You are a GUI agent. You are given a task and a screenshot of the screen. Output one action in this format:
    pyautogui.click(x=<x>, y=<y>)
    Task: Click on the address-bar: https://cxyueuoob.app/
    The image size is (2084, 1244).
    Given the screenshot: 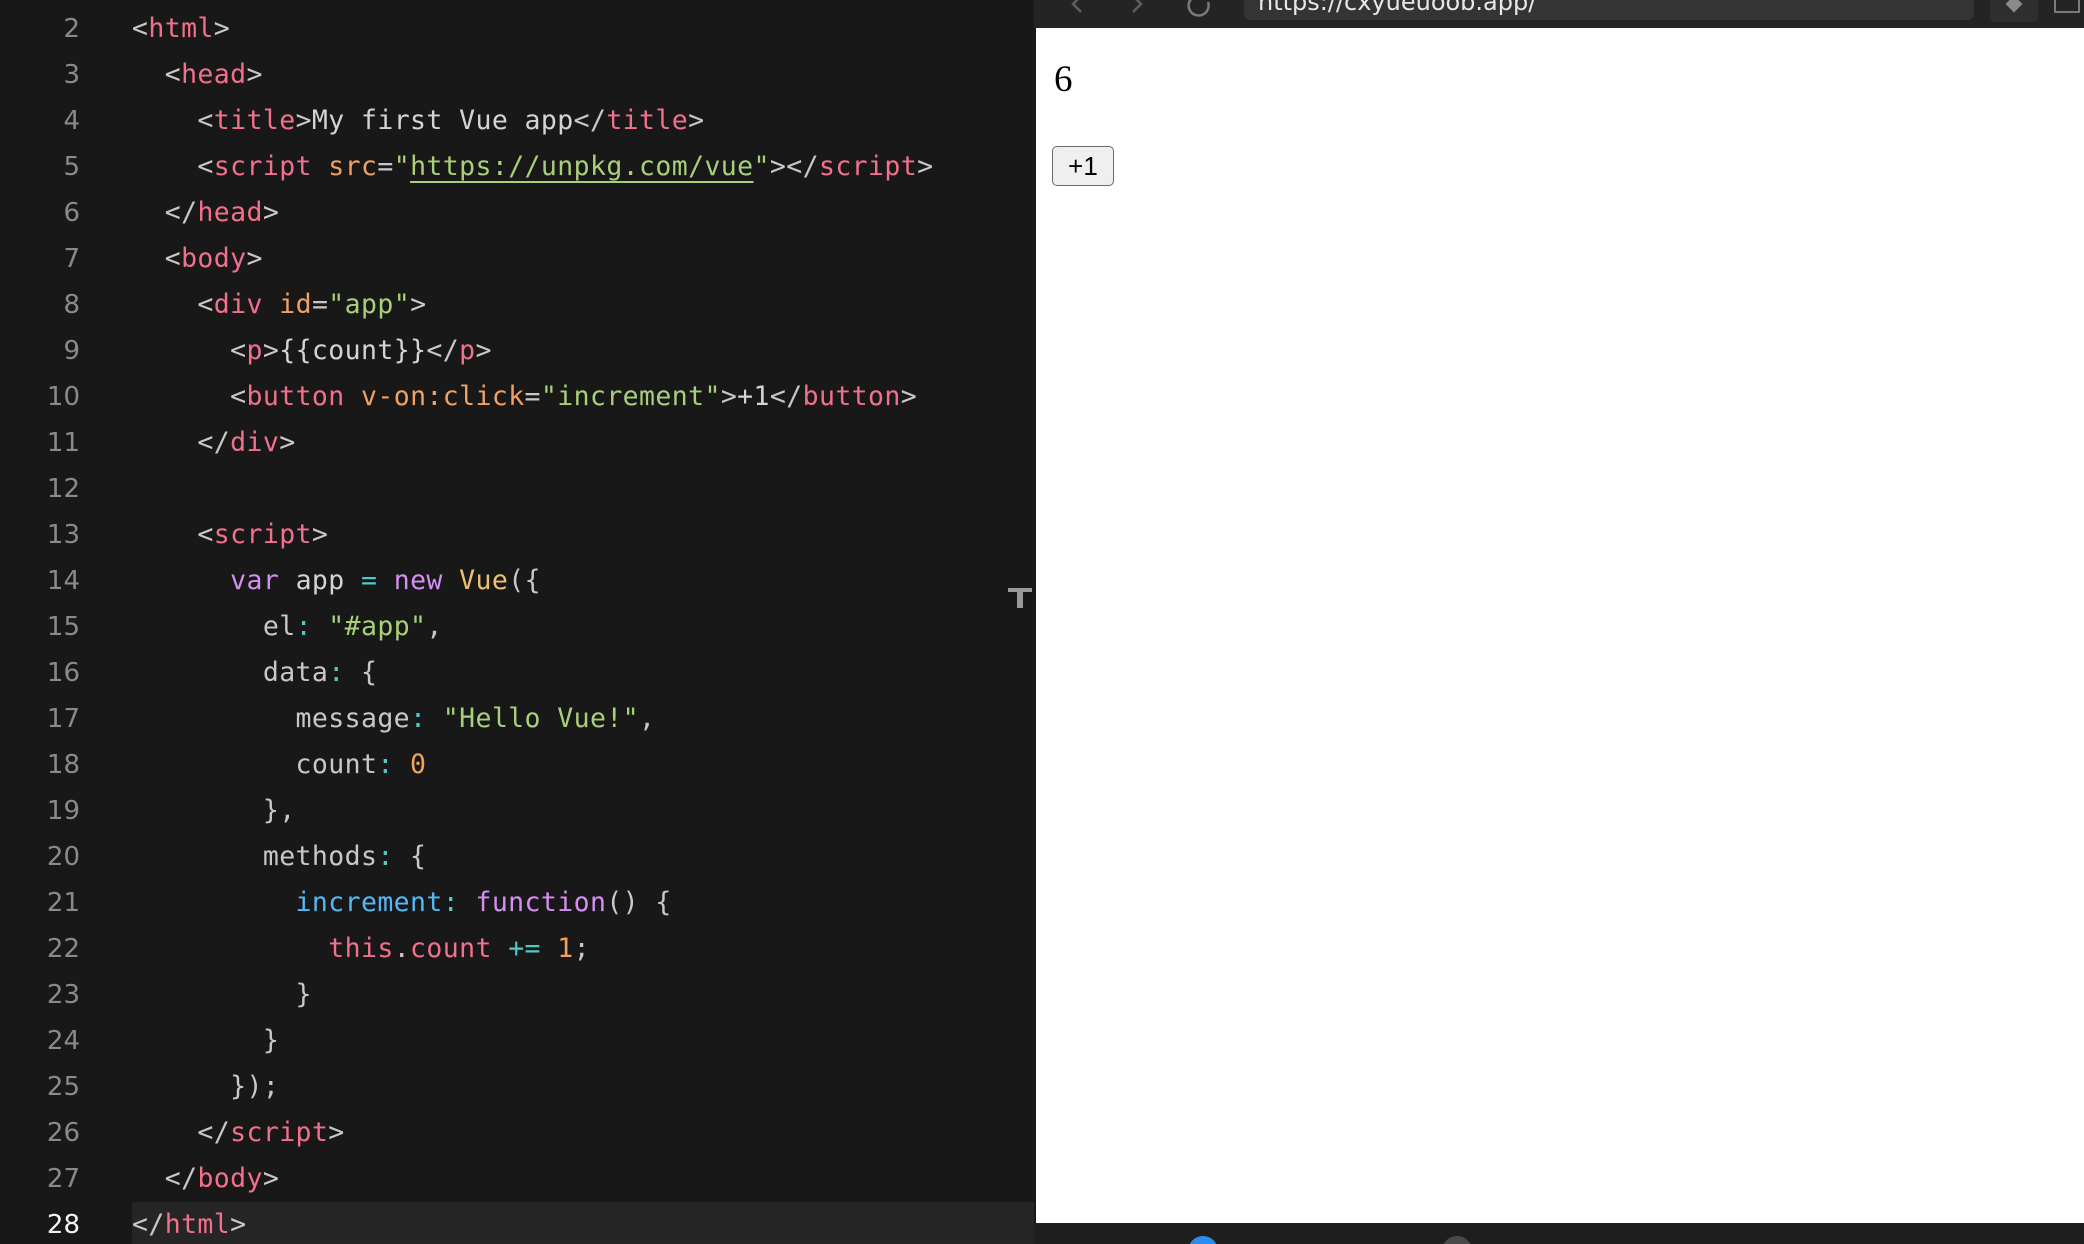 What is the action you would take?
    pyautogui.click(x=1609, y=10)
    